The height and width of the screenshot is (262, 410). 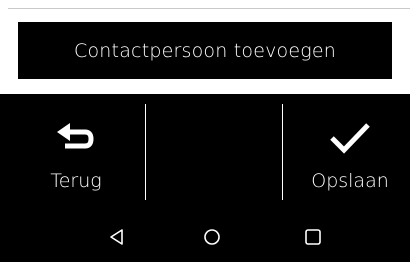 I want to click on recents-square-icon, so click(x=313, y=237).